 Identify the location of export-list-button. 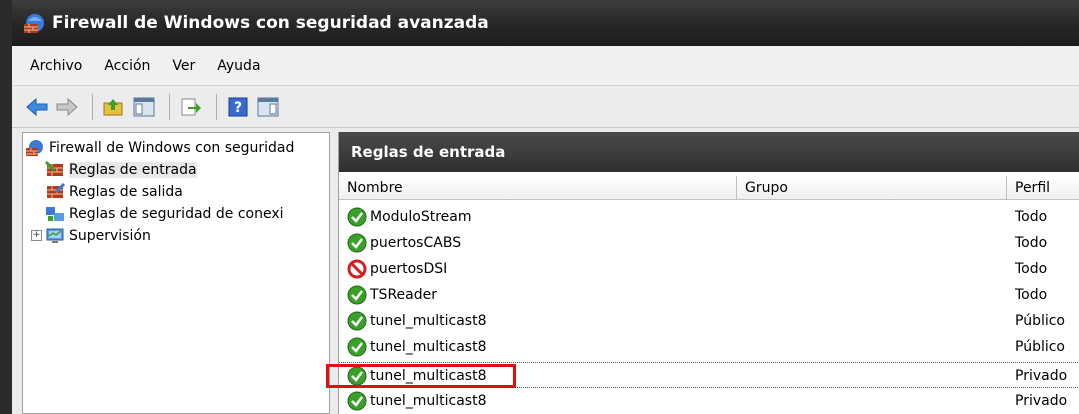
(191, 107).